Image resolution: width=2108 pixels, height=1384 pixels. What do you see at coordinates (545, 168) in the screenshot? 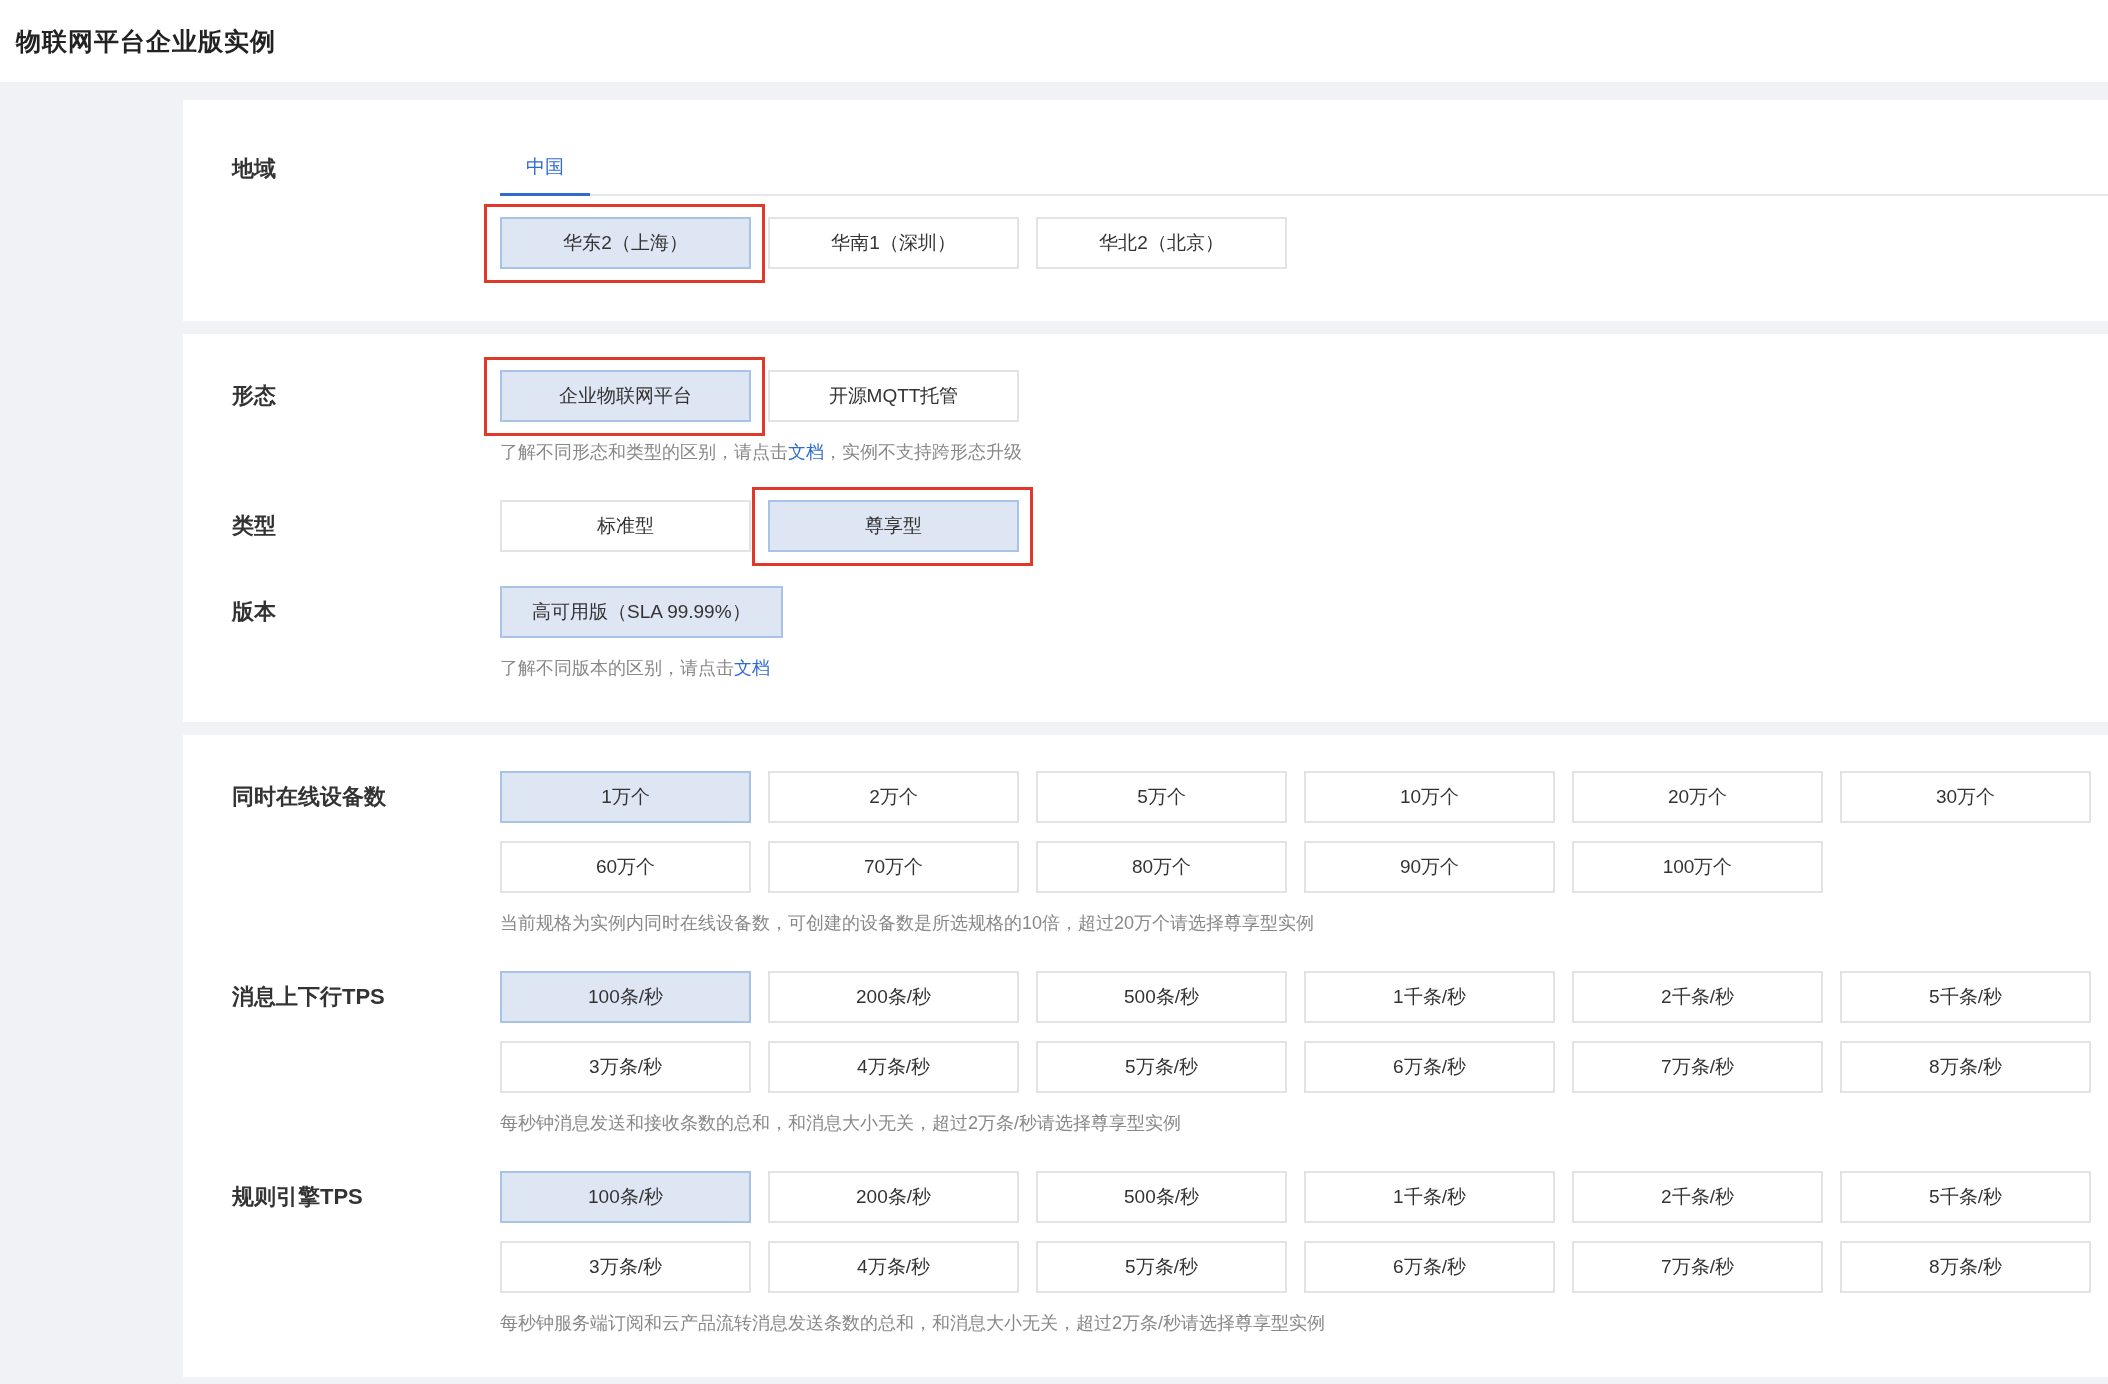
I see `region-tab: 中国` at bounding box center [545, 168].